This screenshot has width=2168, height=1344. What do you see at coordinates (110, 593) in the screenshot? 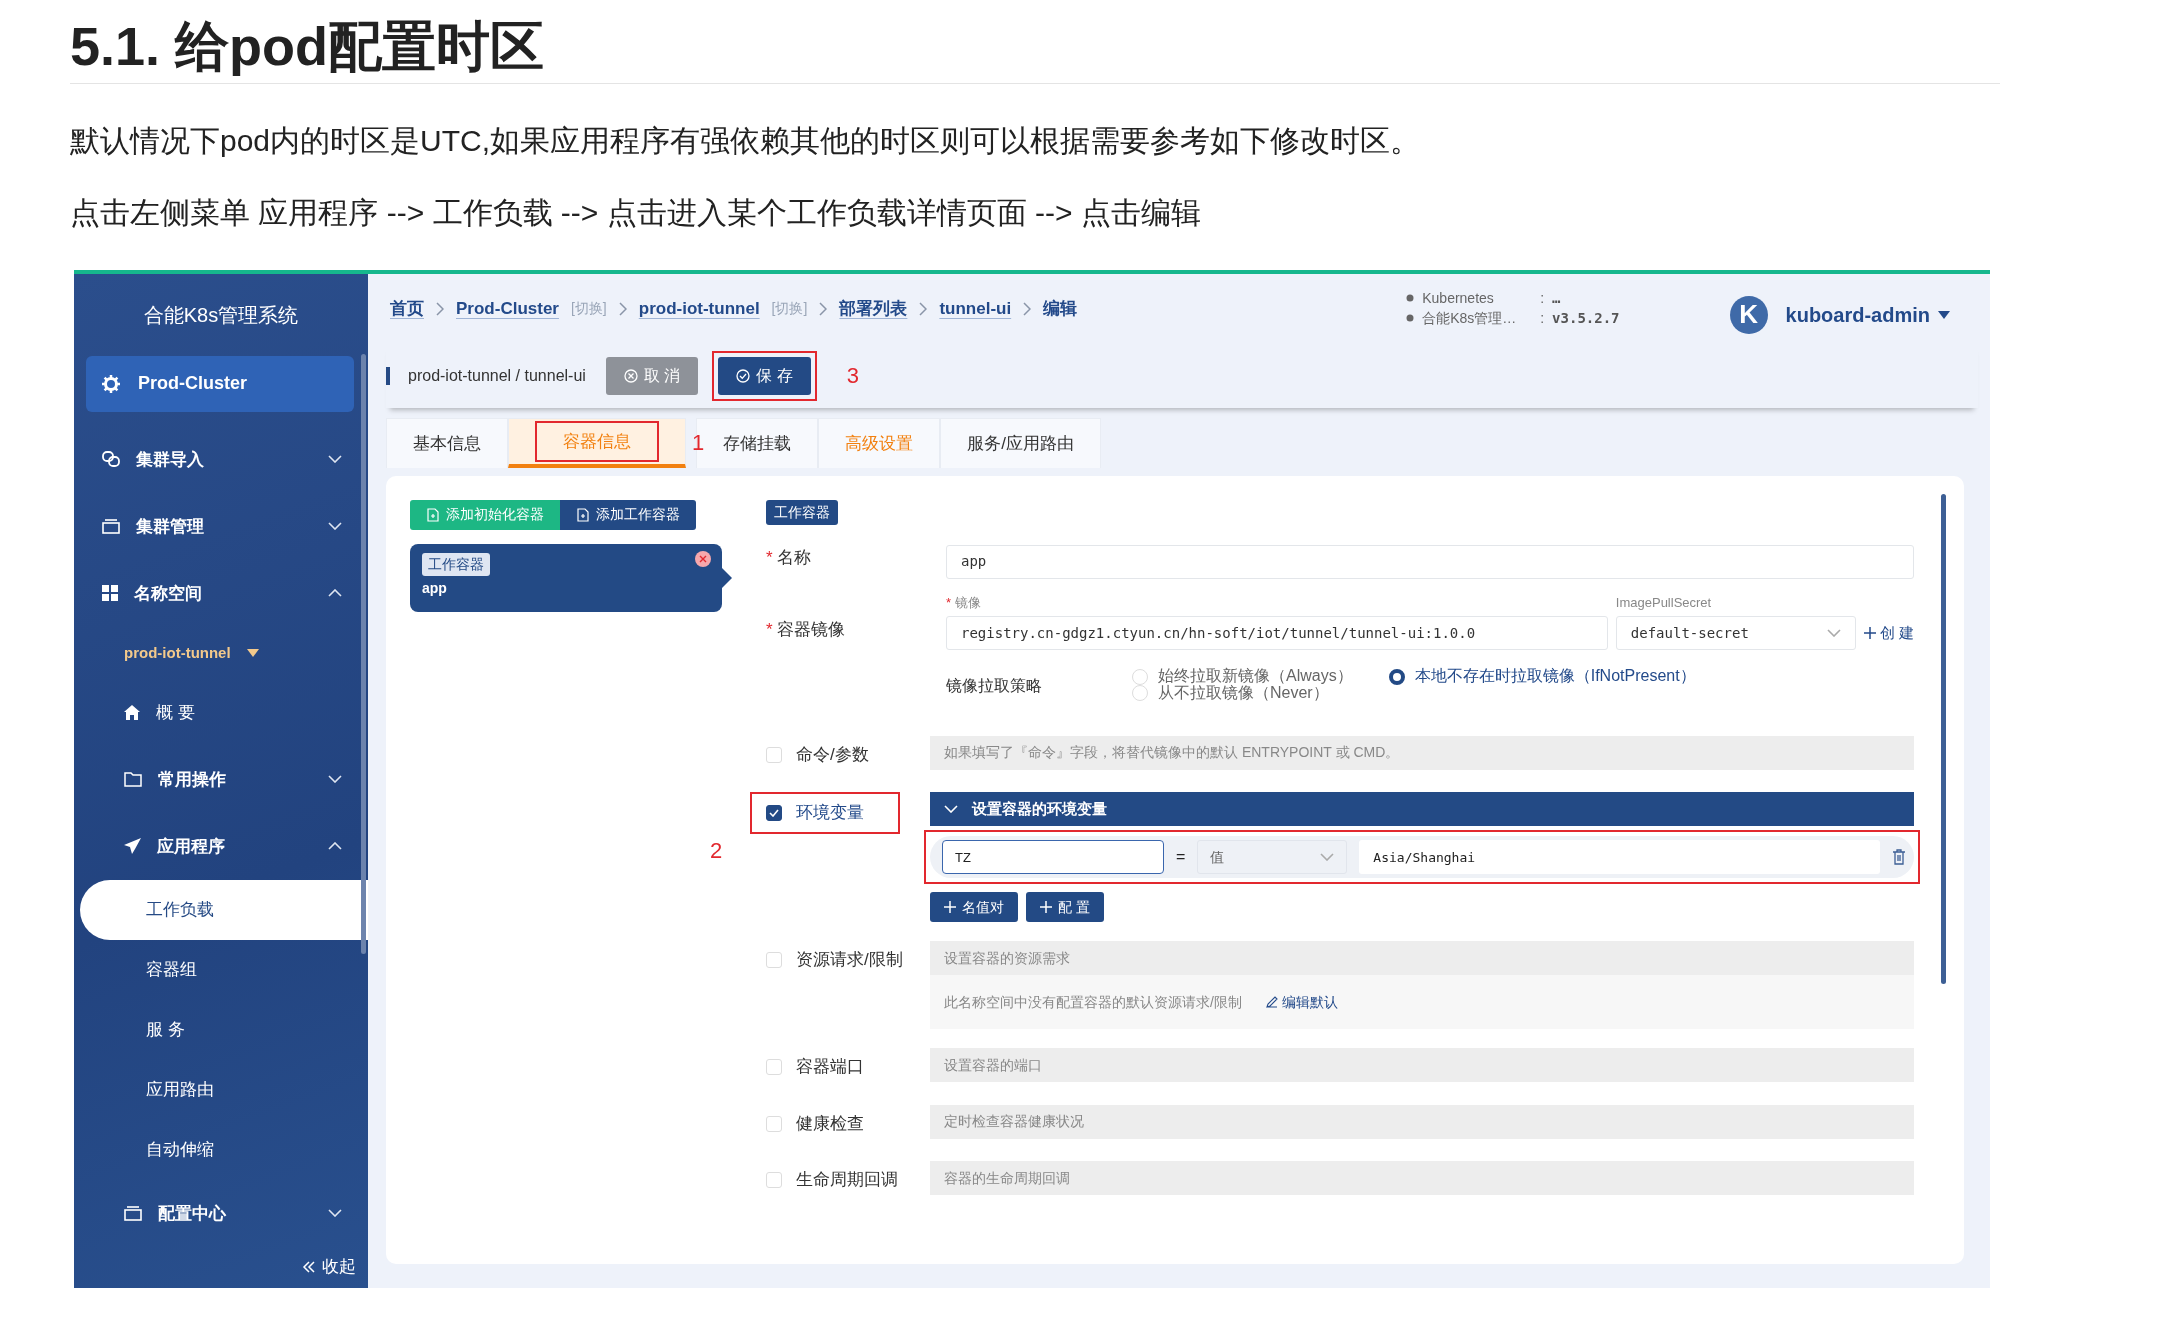
I see `grid-icon` at bounding box center [110, 593].